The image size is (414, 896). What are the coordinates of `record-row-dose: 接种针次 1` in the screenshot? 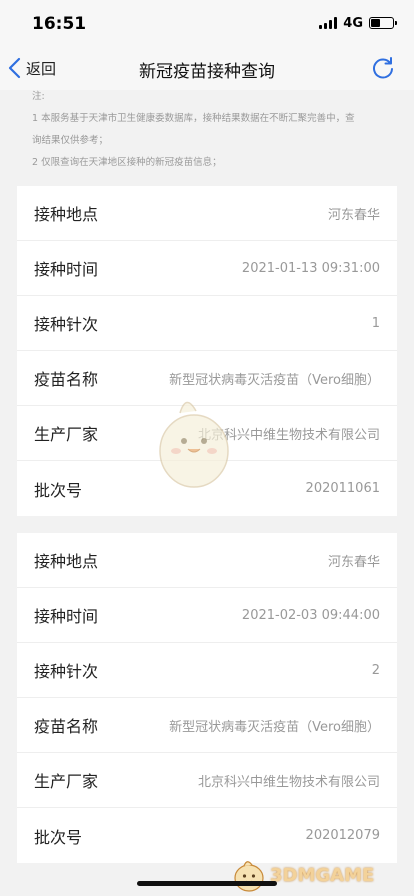 It's located at (207, 323).